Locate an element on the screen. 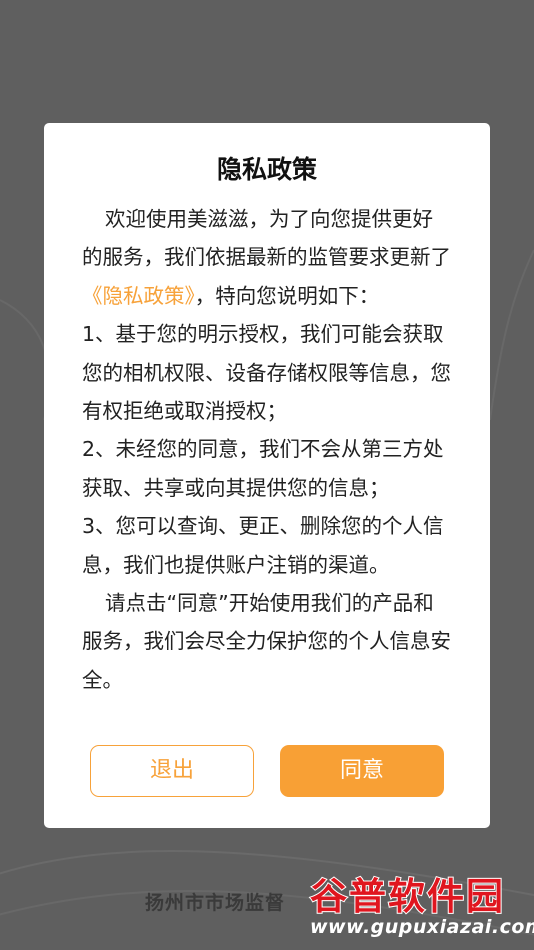 Image resolution: width=534 pixels, height=950 pixels. exit-button: 退出 is located at coordinates (172, 771).